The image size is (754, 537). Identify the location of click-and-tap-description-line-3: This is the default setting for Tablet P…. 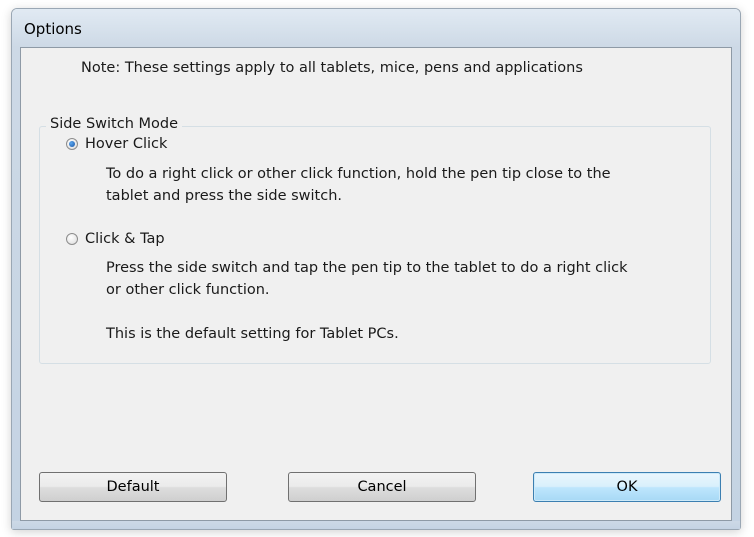
(252, 334).